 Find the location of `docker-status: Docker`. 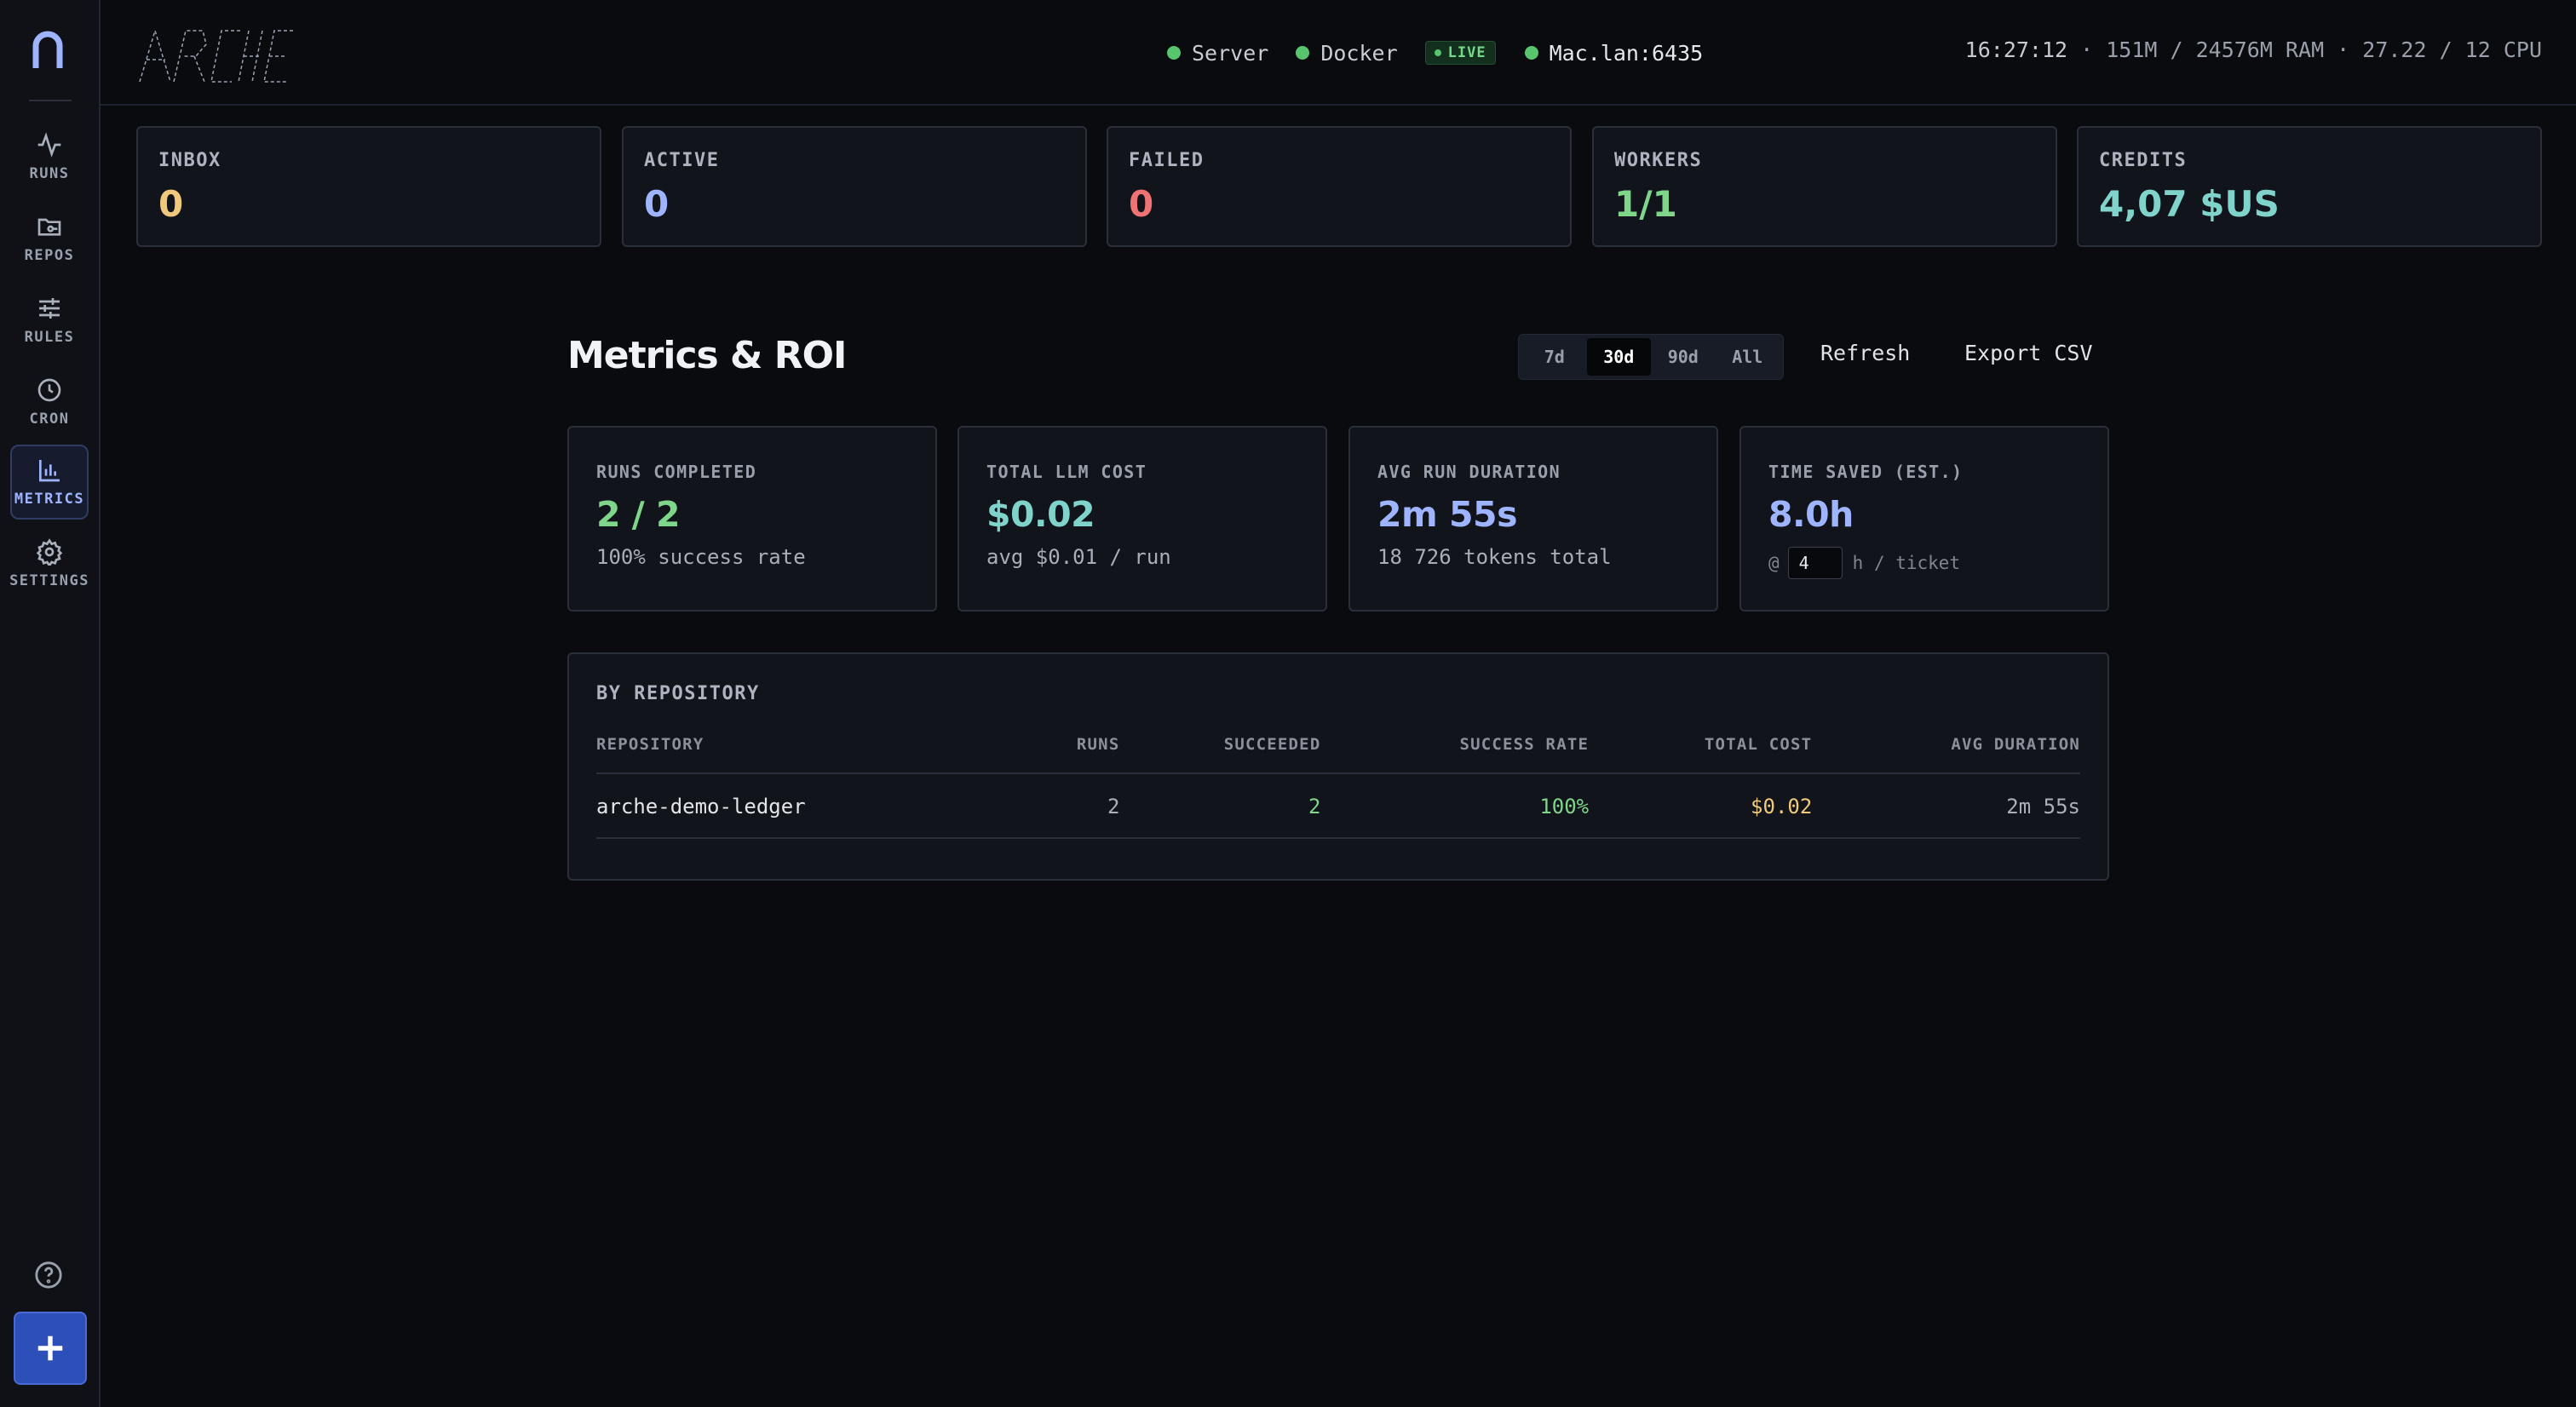

docker-status: Docker is located at coordinates (1347, 53).